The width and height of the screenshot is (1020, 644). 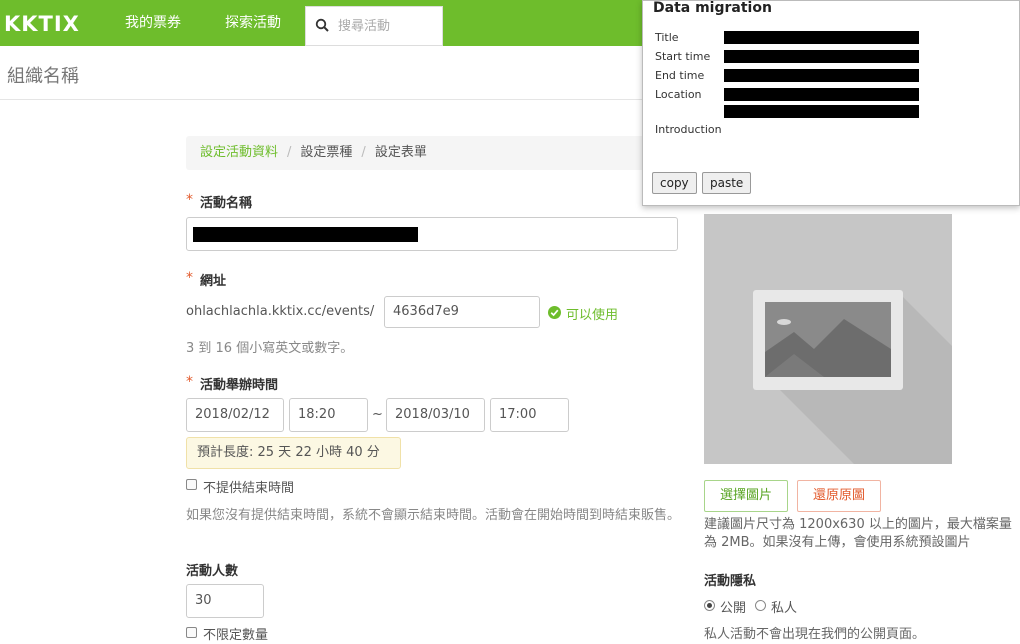 I want to click on url-prefix: ohlachlachla.kktix.cc/events/, so click(x=280, y=311).